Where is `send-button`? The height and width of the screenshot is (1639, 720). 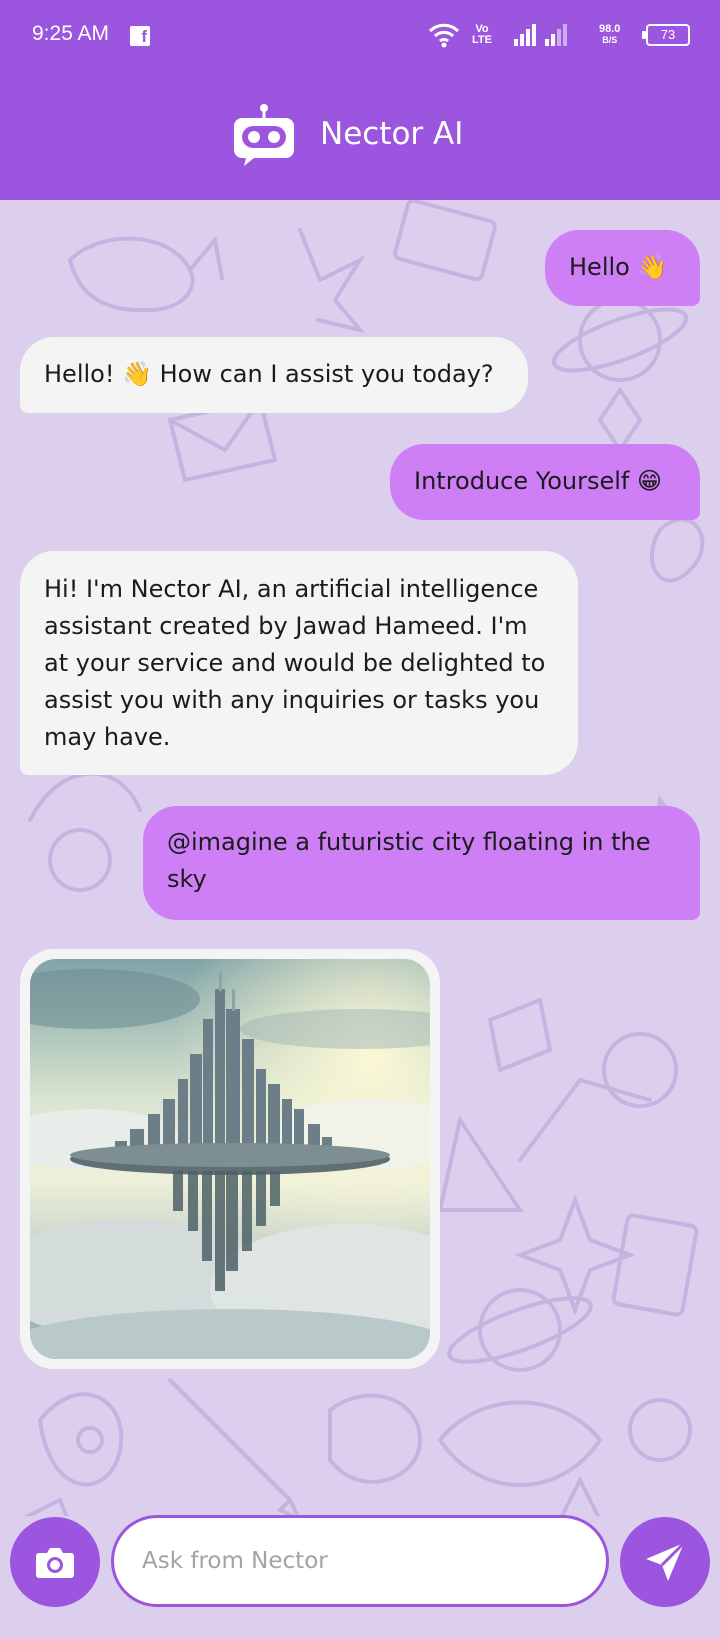
send-button is located at coordinates (665, 1562).